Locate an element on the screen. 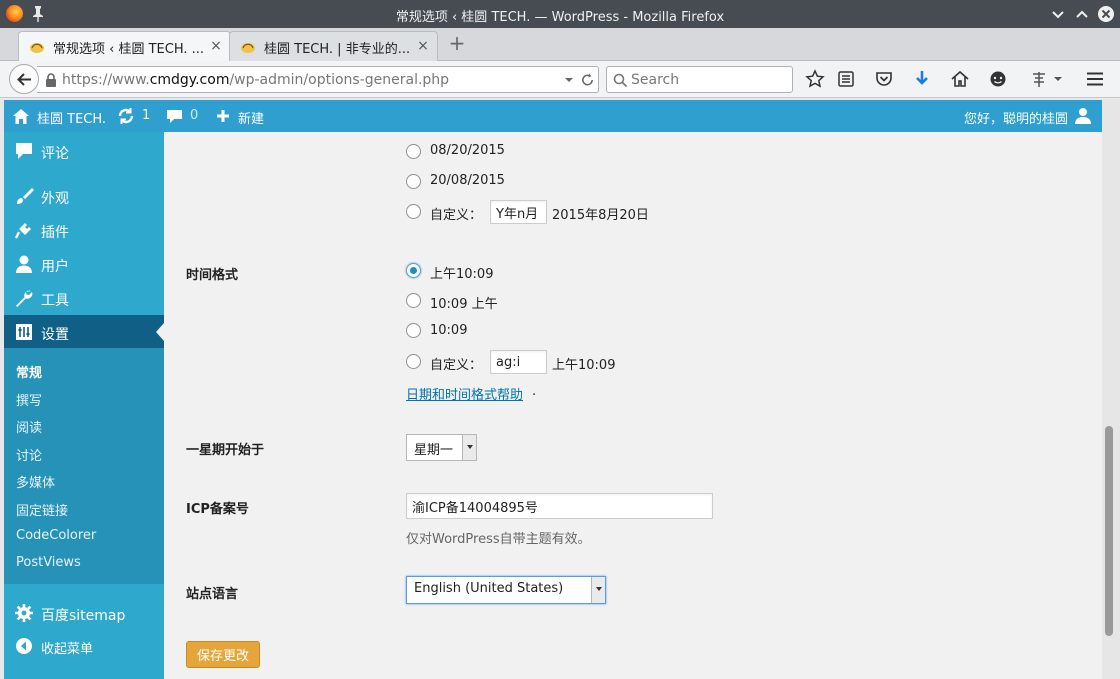 Image resolution: width=1120 pixels, height=679 pixels. menu-item-settings: 设置 is located at coordinates (84, 332).